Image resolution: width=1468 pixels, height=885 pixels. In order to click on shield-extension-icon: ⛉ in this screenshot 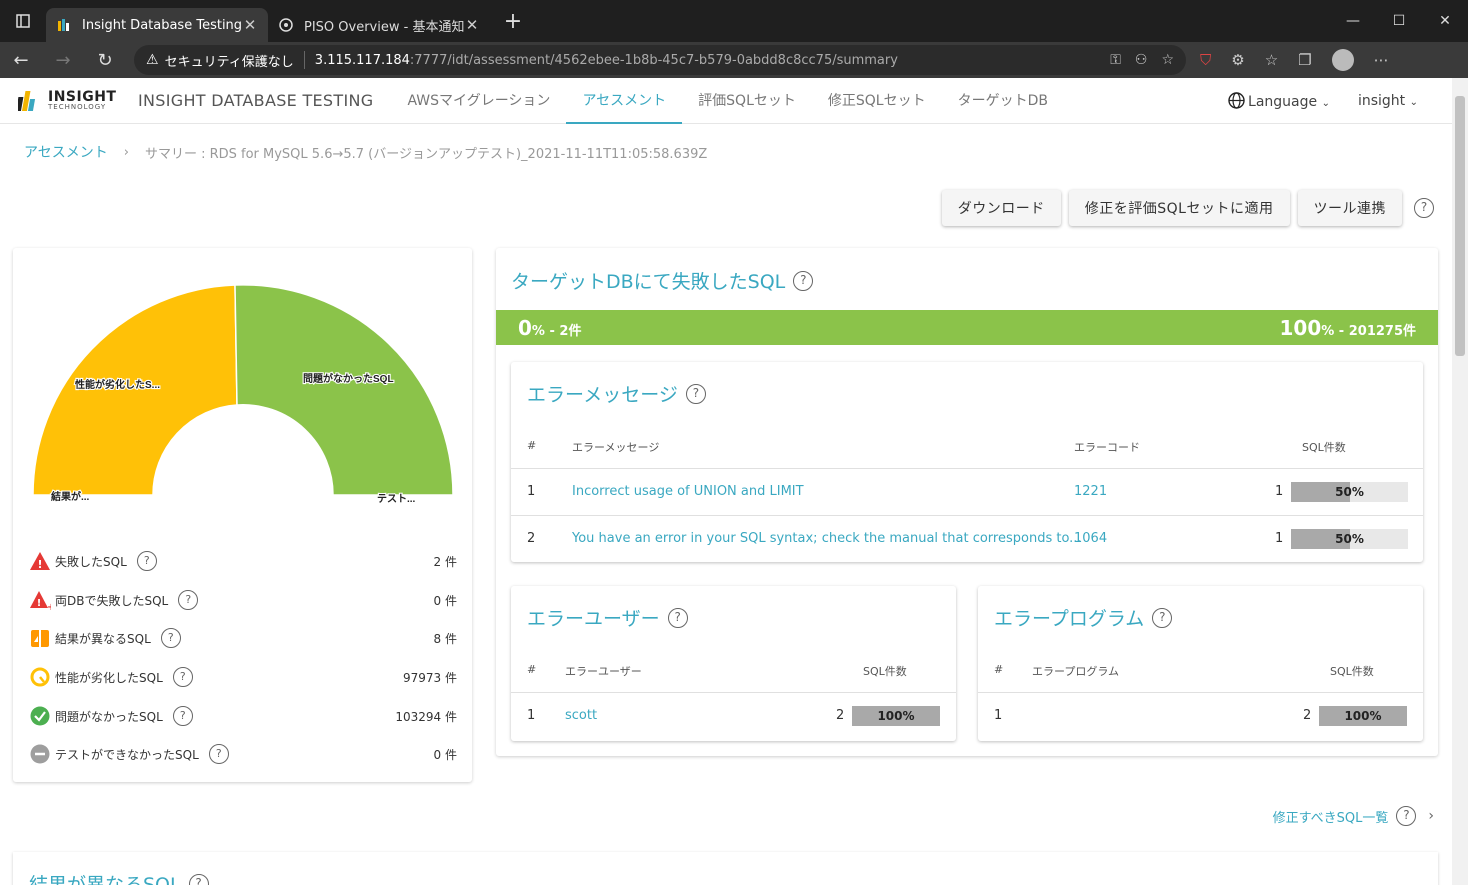, I will do `click(1205, 60)`.